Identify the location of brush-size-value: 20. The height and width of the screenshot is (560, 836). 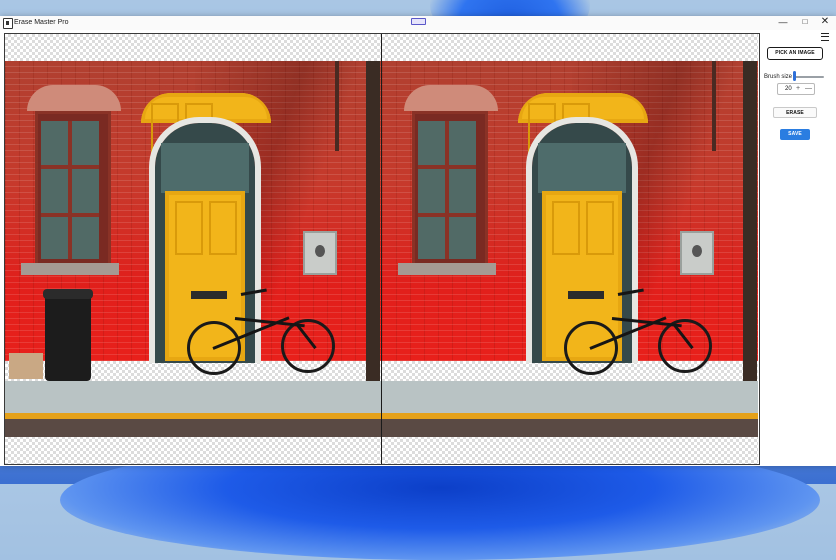
(788, 89).